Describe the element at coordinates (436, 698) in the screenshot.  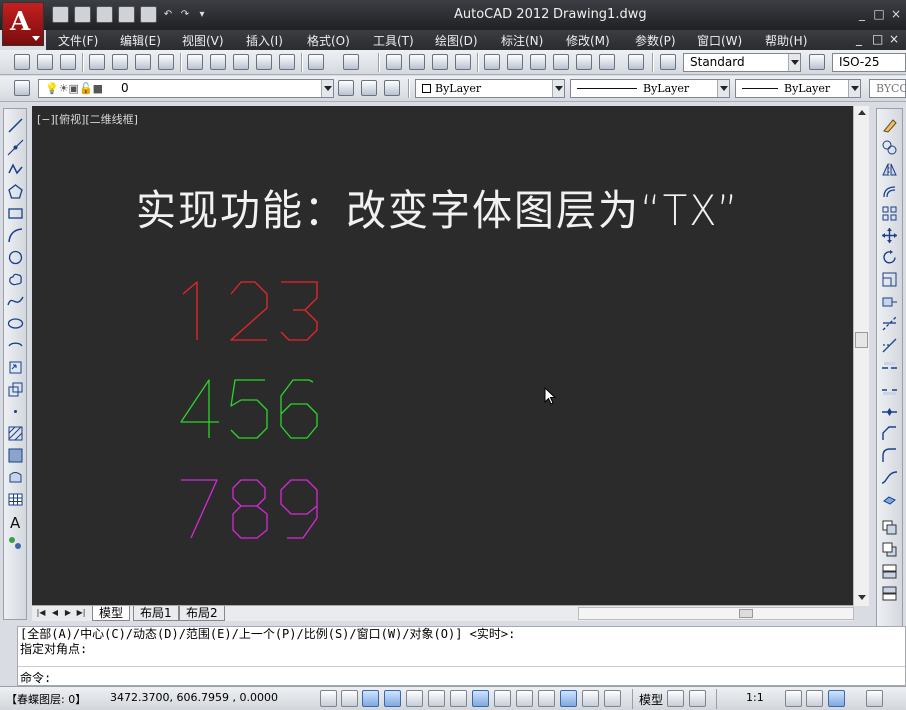
I see `object-snap-icon` at that location.